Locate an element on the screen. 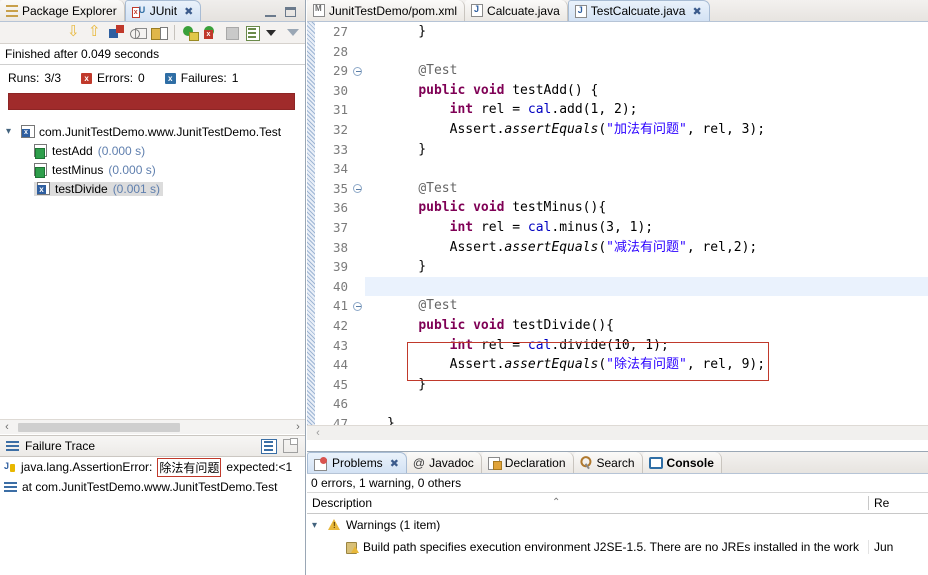  code-line: public void testAdd() { is located at coordinates (646, 91).